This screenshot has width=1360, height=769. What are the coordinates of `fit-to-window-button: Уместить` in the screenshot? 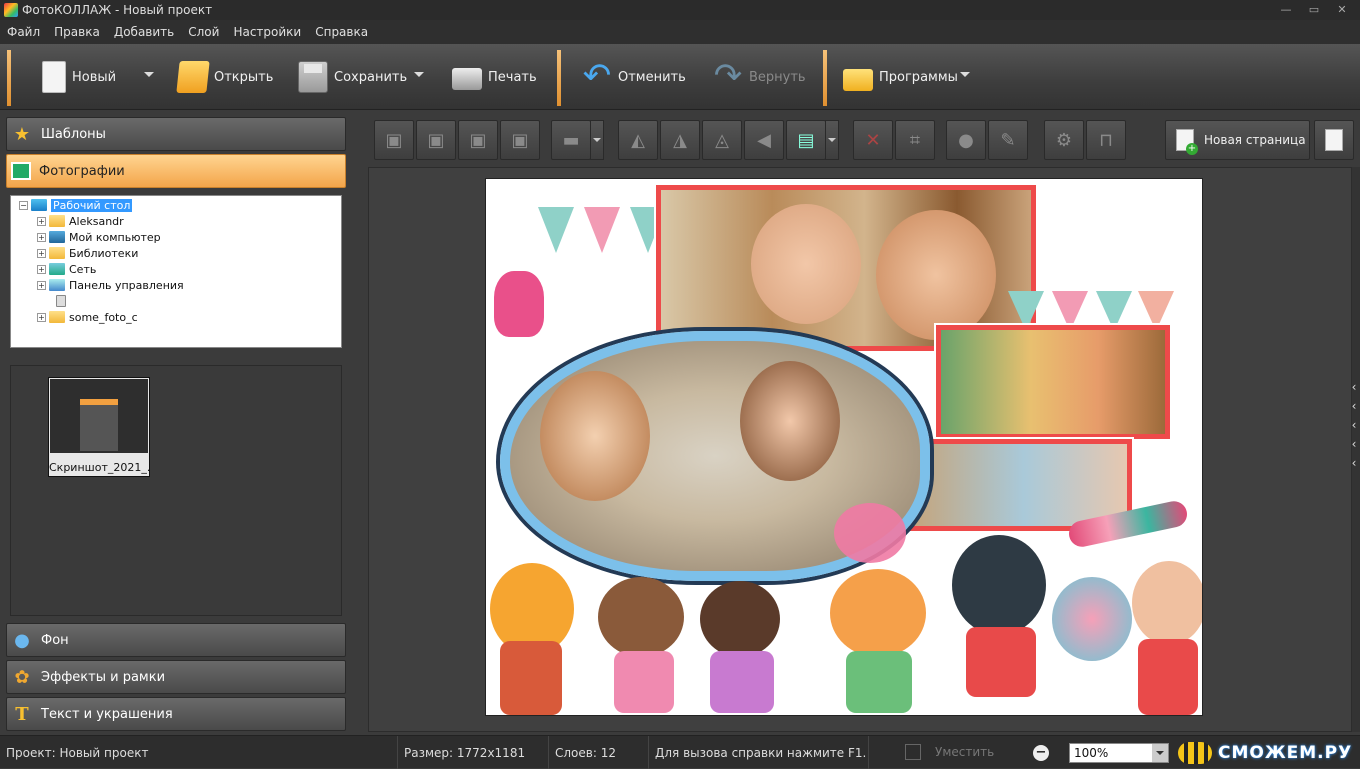 It's located at (949, 752).